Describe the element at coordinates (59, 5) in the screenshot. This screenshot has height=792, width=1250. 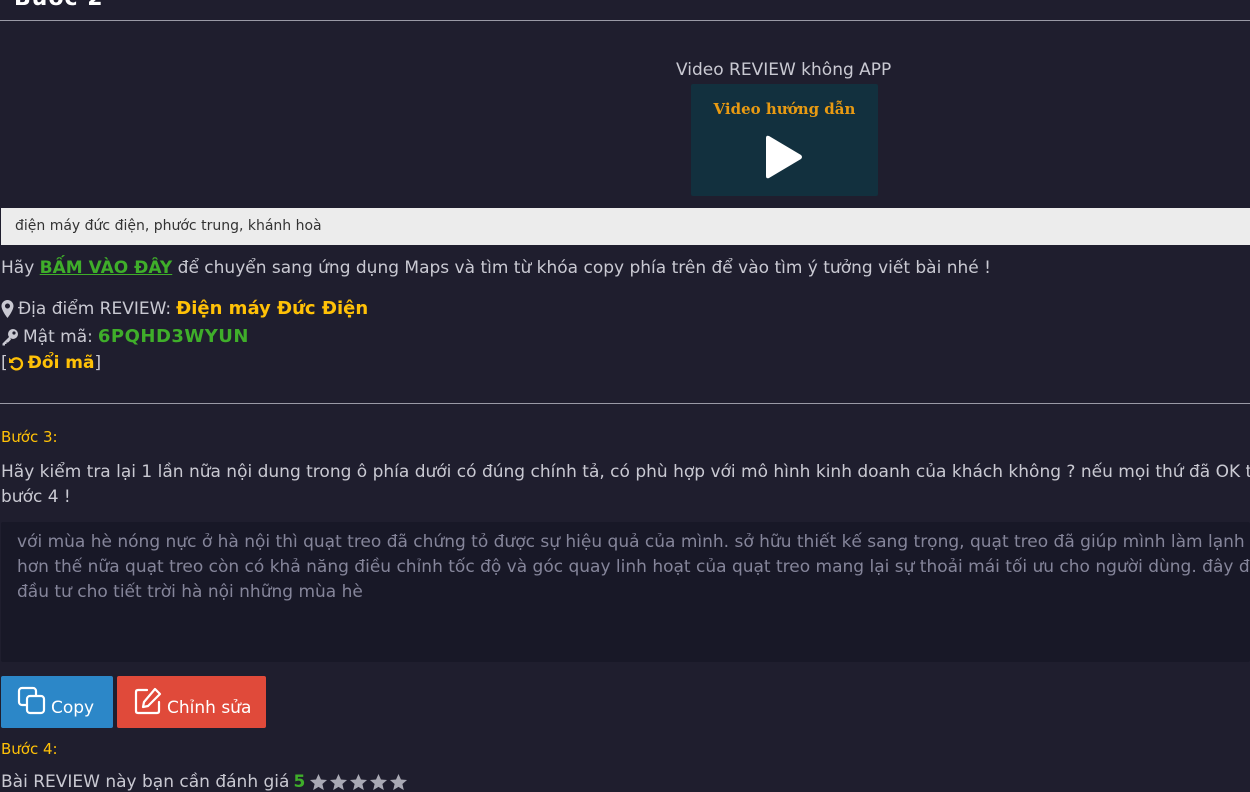
I see `step-2-heading: Bước 2` at that location.